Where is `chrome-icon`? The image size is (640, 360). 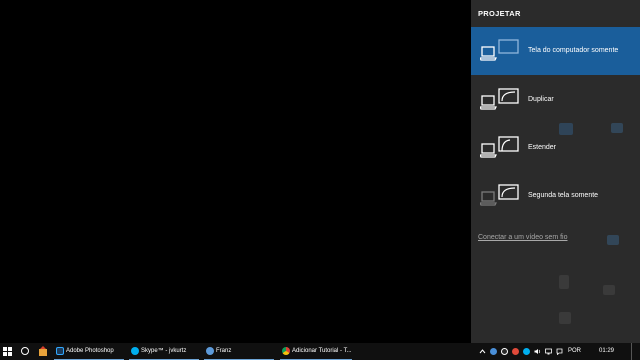 chrome-icon is located at coordinates (286, 351).